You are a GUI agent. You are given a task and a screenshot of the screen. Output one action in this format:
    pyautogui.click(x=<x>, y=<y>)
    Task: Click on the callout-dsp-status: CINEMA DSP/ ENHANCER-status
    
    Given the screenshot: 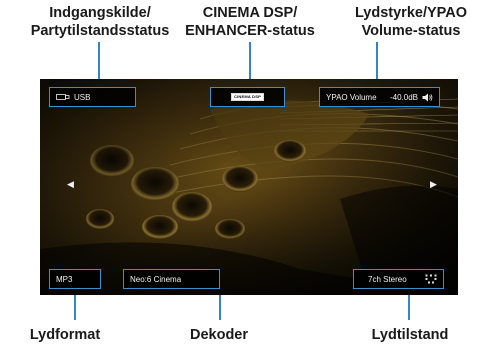 What is the action you would take?
    pyautogui.click(x=250, y=22)
    